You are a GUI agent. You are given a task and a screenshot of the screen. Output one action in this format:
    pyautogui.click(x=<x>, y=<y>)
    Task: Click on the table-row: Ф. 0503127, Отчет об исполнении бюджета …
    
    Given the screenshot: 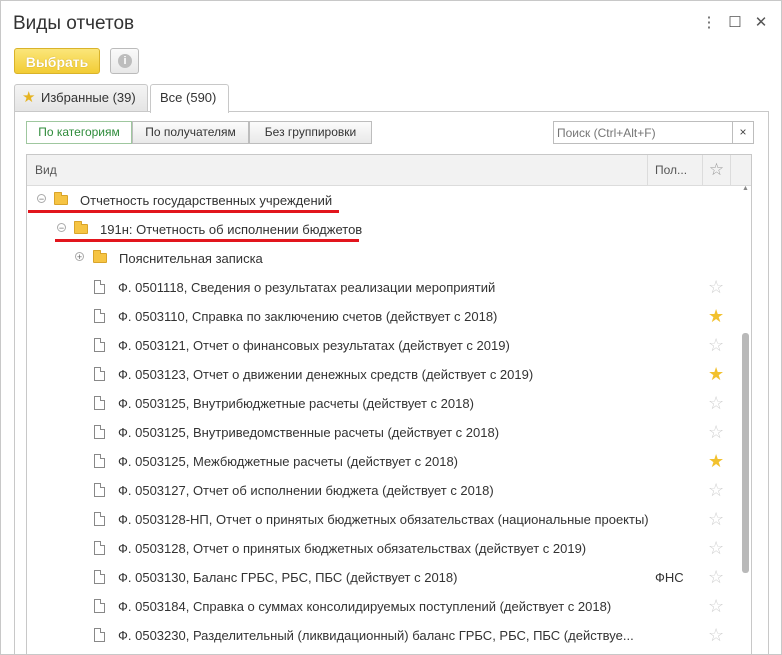 What is the action you would take?
    pyautogui.click(x=385, y=490)
    